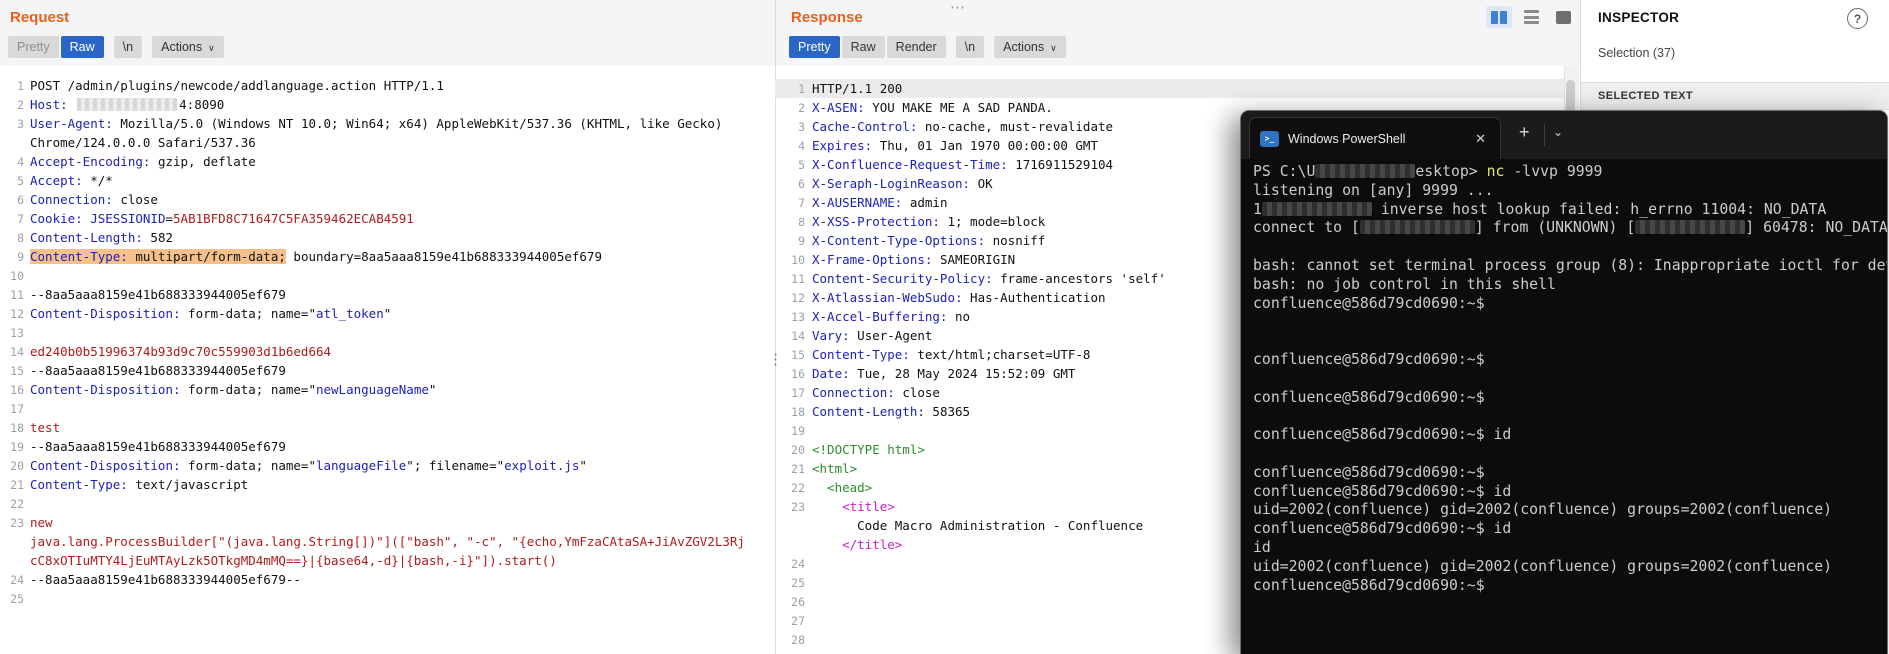  I want to click on chevron-down-icon: ∨, so click(1053, 47).